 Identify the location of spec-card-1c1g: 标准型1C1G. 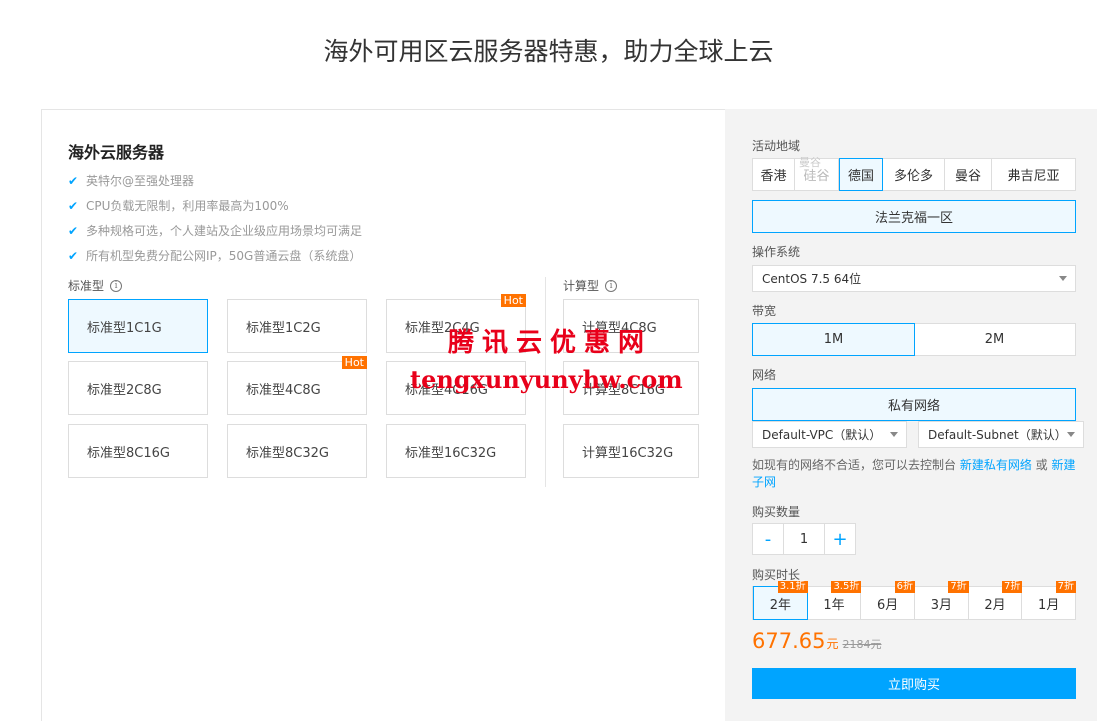
(138, 326).